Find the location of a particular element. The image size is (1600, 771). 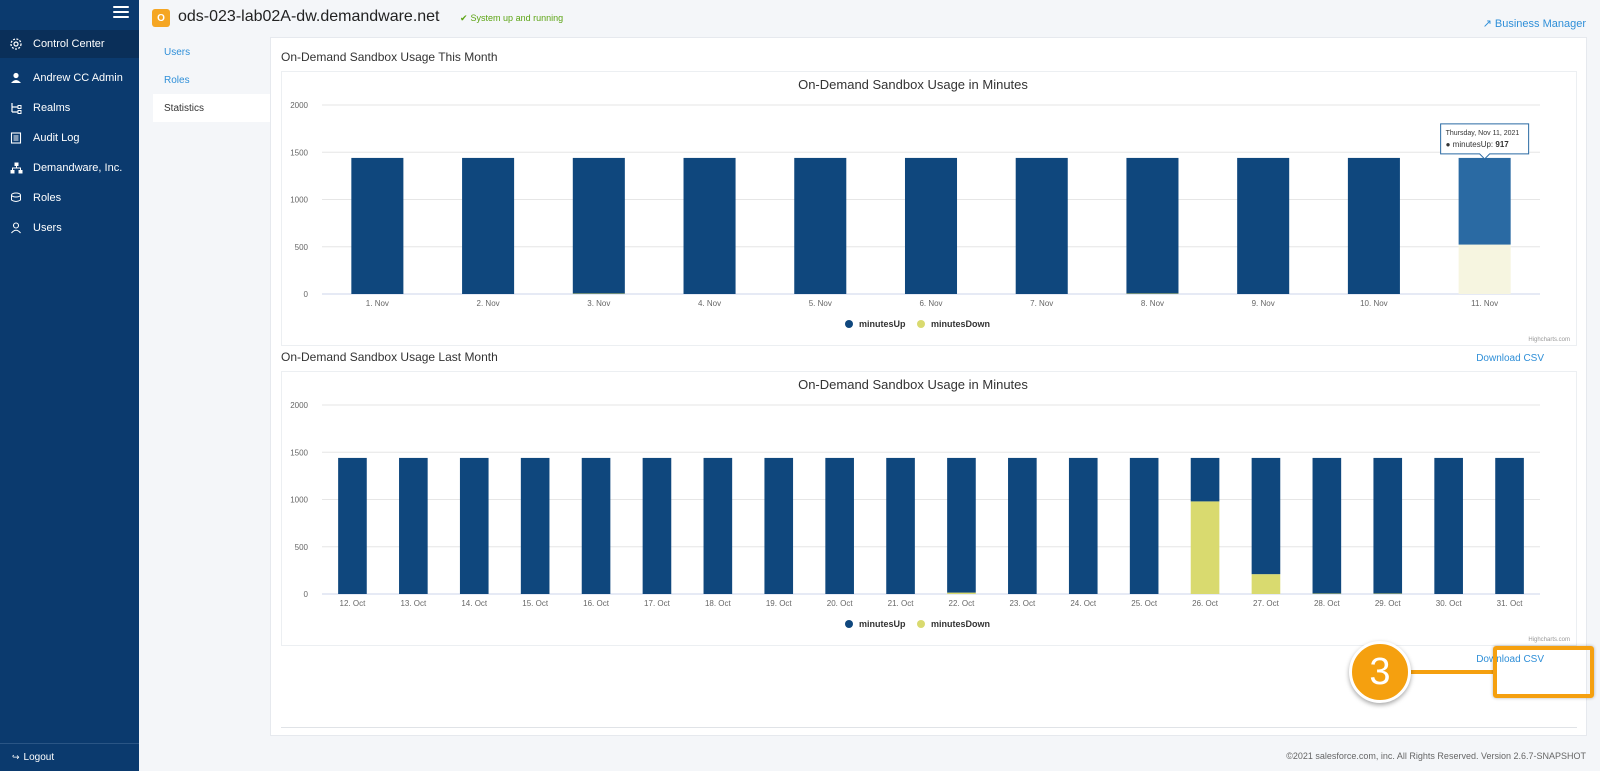

y-tick-label: 500 is located at coordinates (302, 247).